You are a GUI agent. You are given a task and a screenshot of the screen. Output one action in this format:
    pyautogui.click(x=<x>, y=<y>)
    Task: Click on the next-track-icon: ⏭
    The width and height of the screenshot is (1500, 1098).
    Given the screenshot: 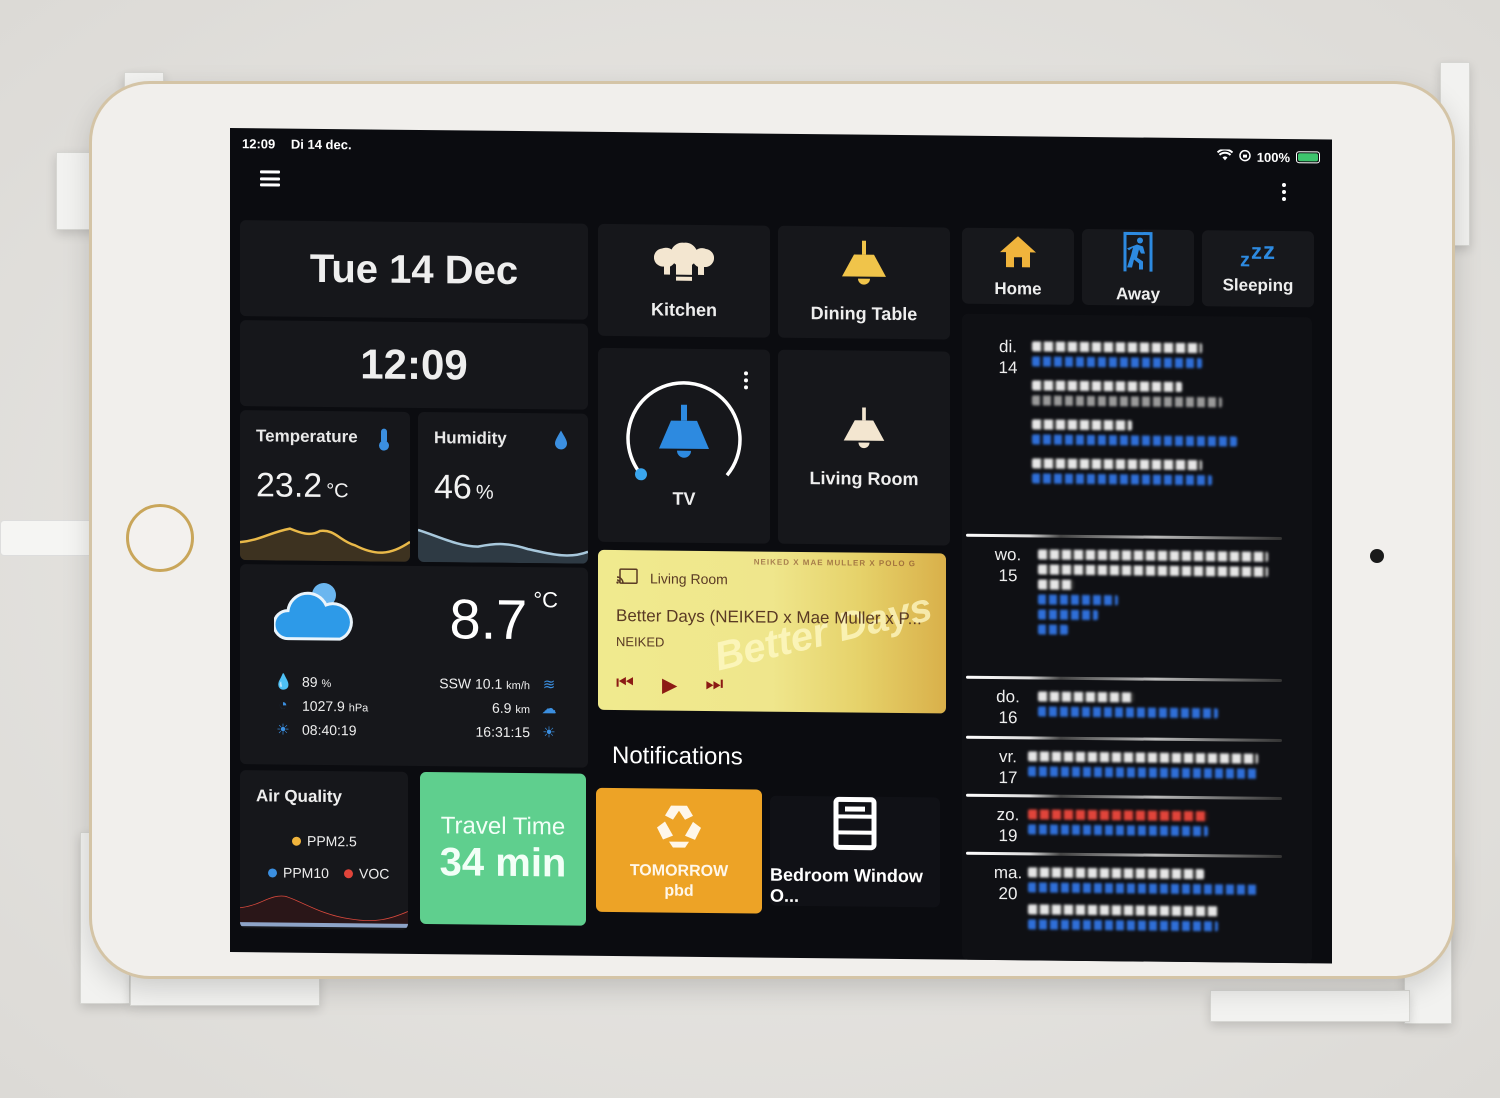 What is the action you would take?
    pyautogui.click(x=714, y=685)
    